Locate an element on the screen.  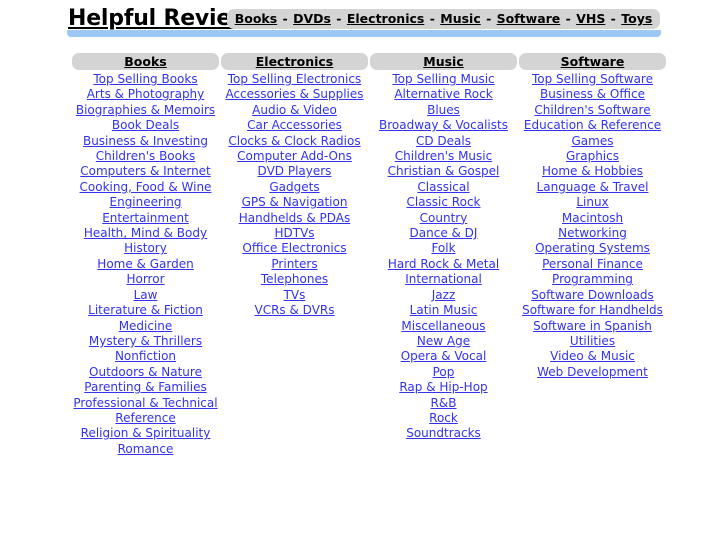
list-item: Folk is located at coordinates (443, 248).